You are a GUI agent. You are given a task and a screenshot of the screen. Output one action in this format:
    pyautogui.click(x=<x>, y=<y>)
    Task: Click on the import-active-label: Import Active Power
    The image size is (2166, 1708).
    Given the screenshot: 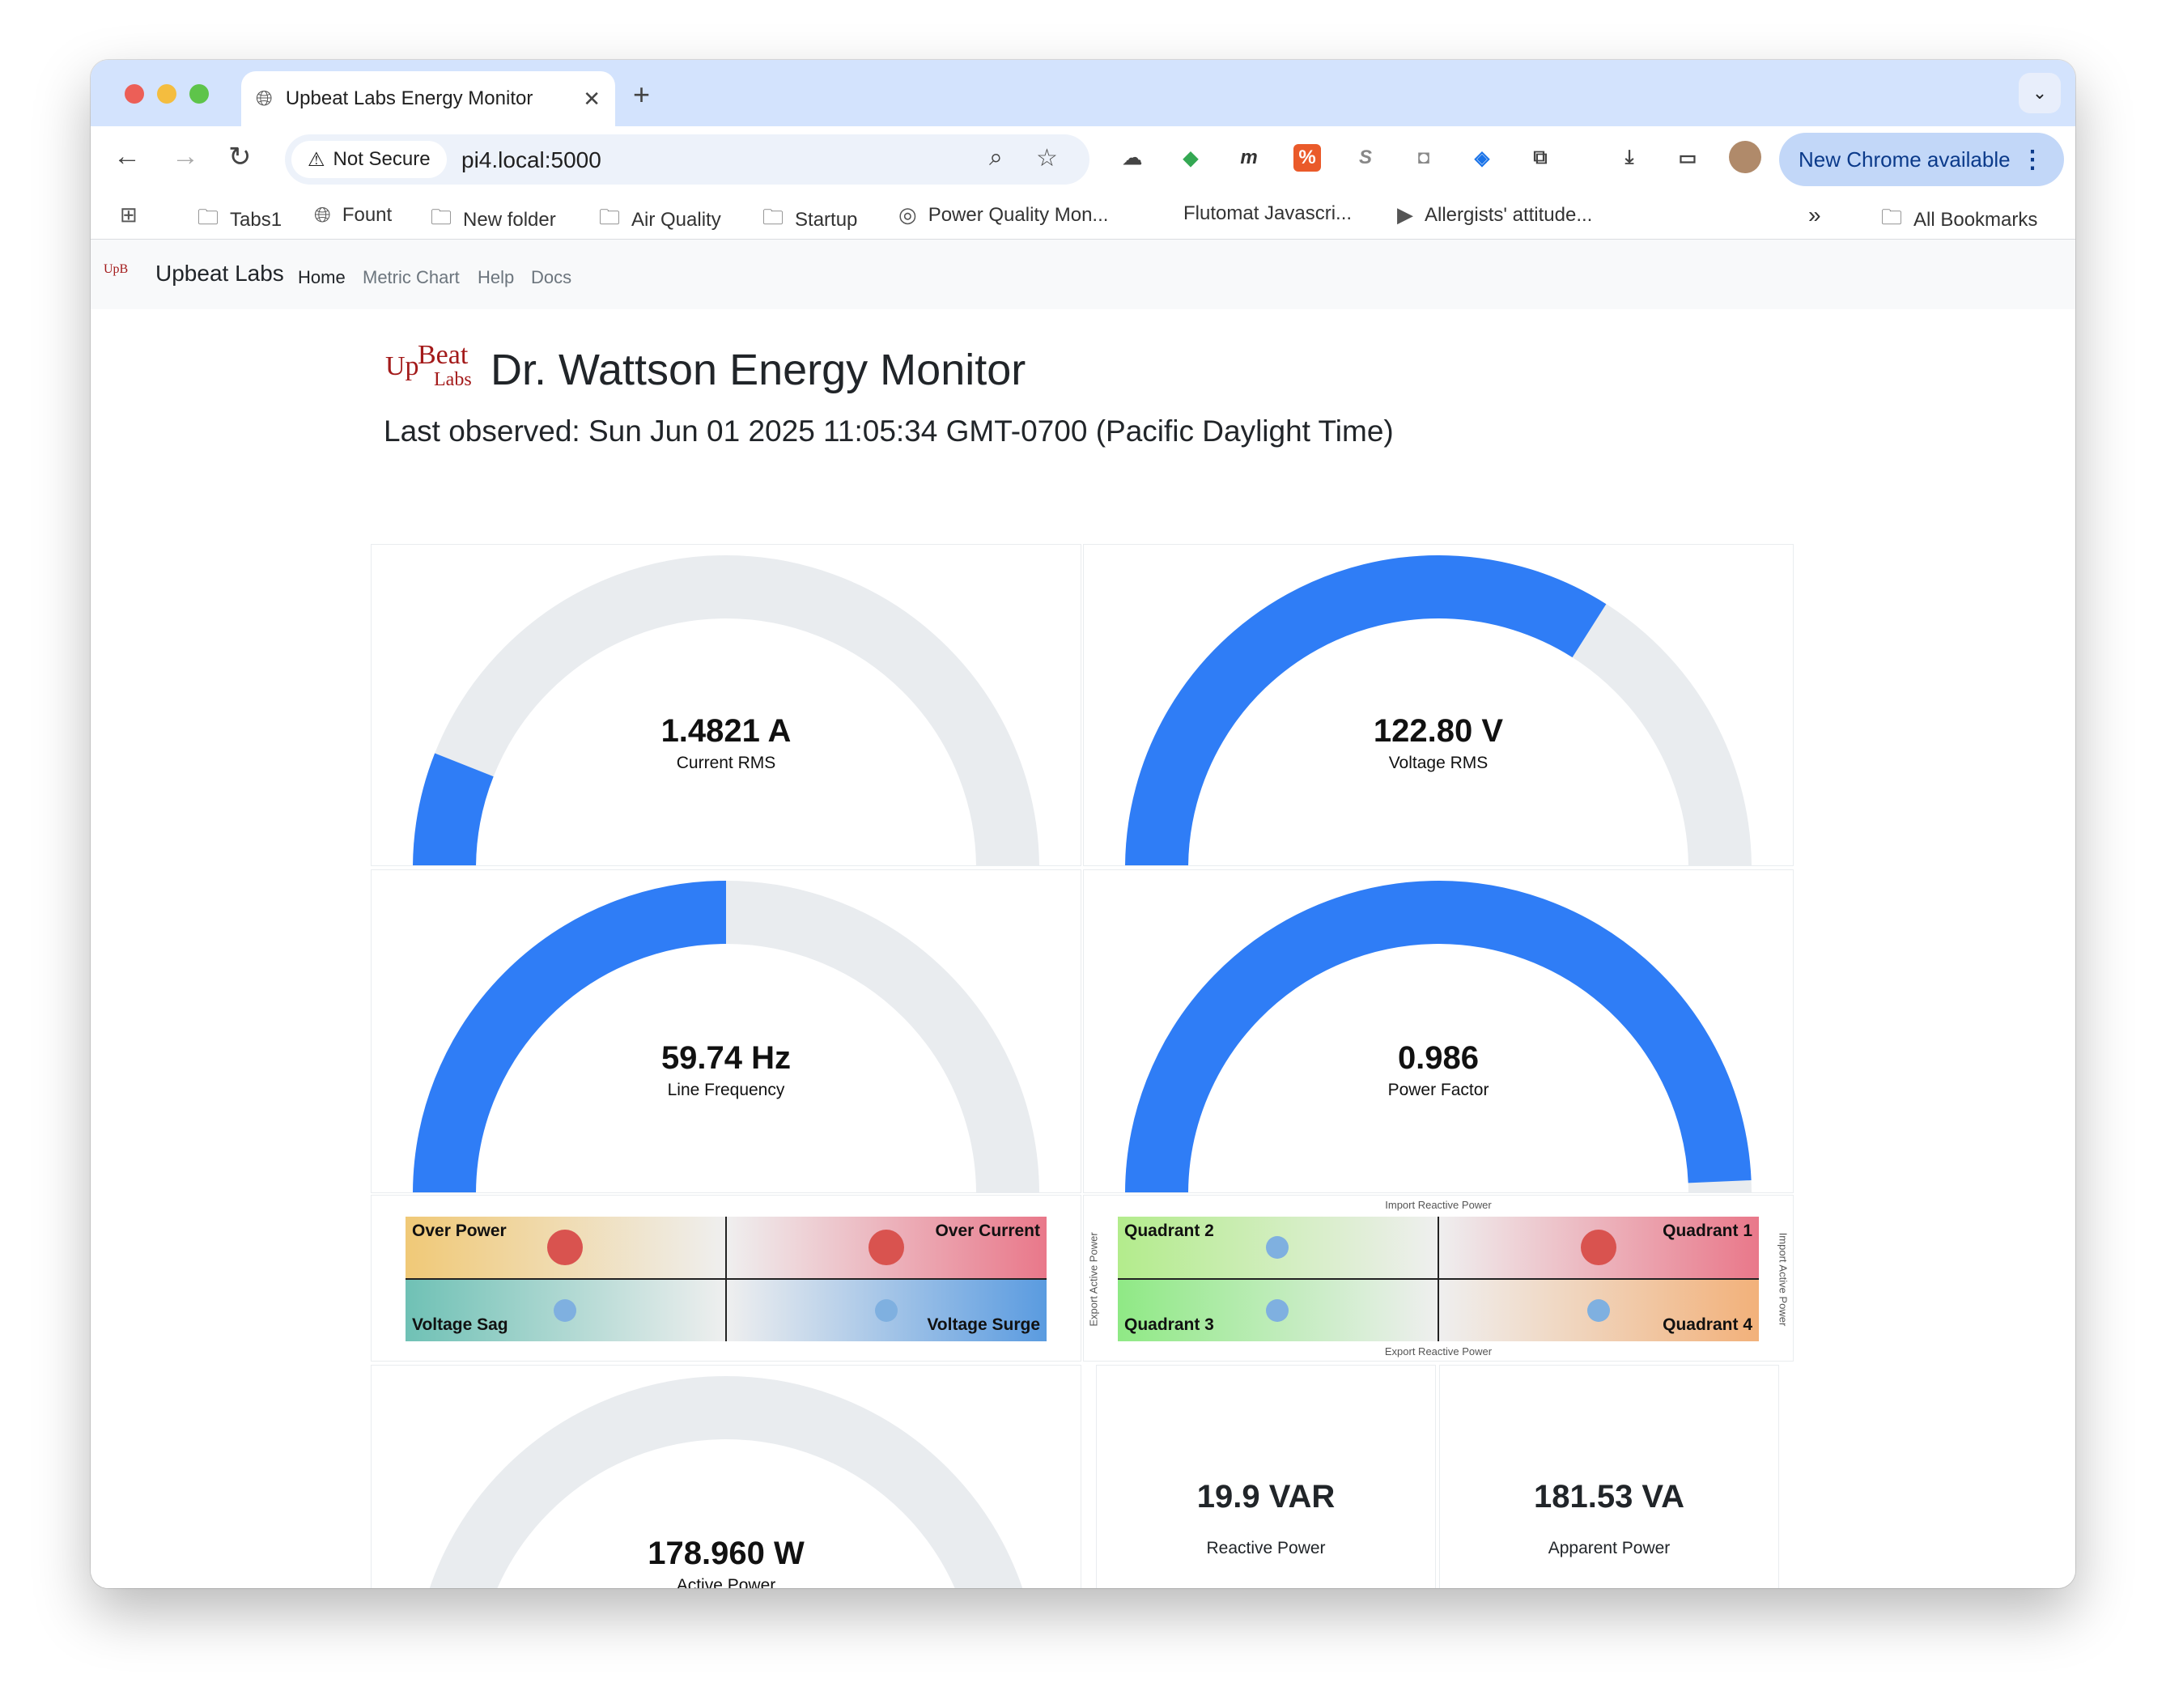 What is the action you would take?
    pyautogui.click(x=1784, y=1279)
    